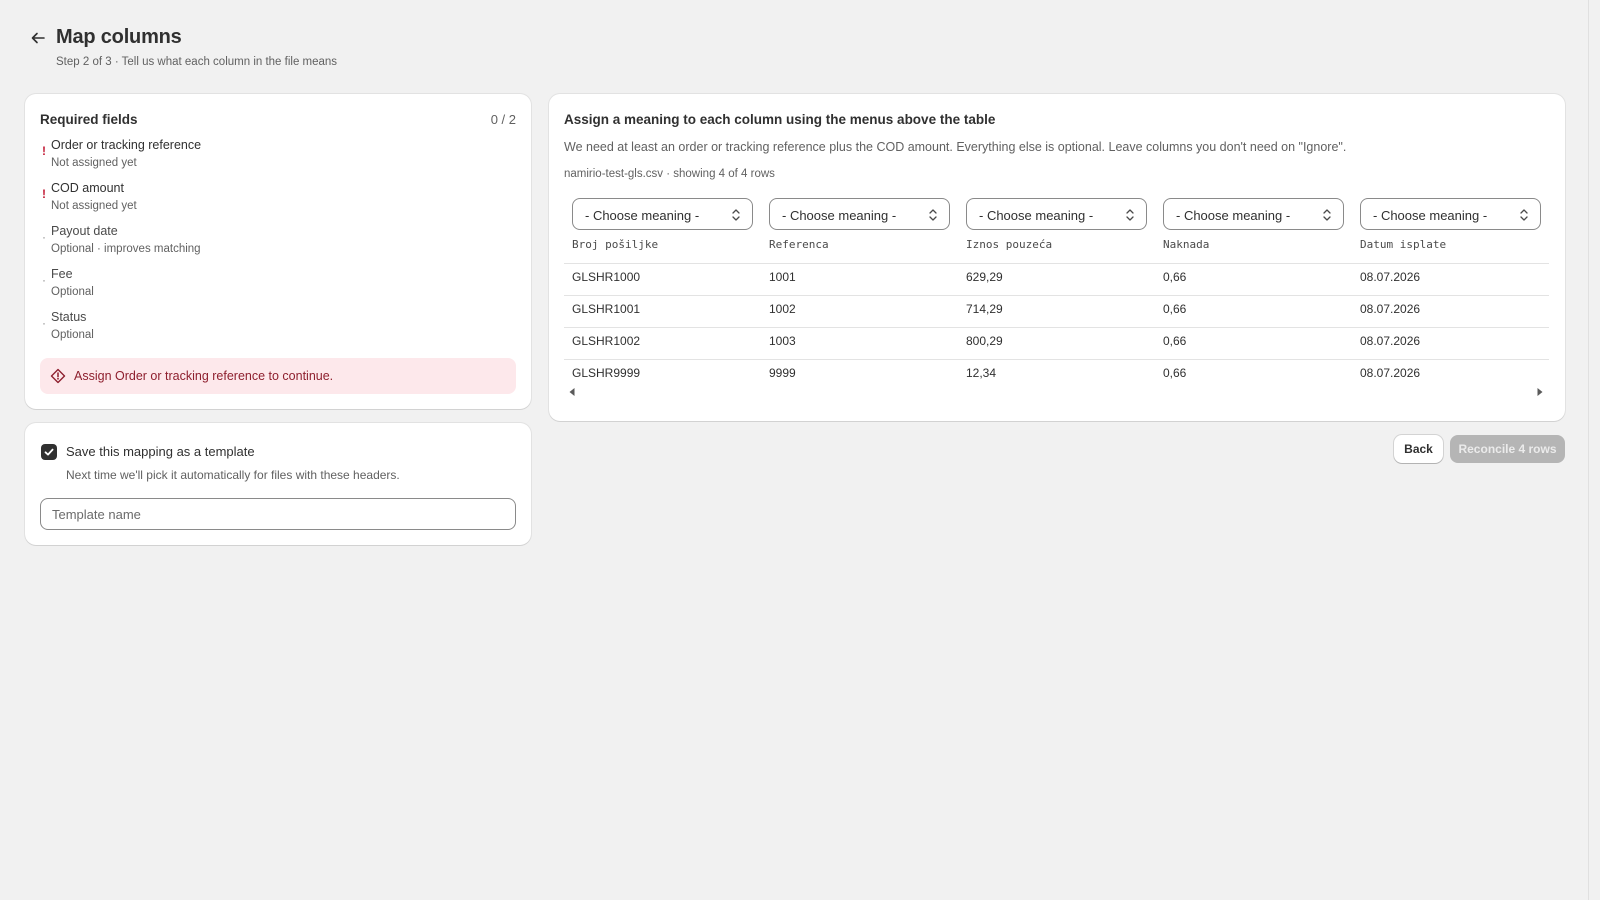 The image size is (1600, 900). Describe the element at coordinates (981, 373) in the screenshot. I see `table-cell: 12,34` at that location.